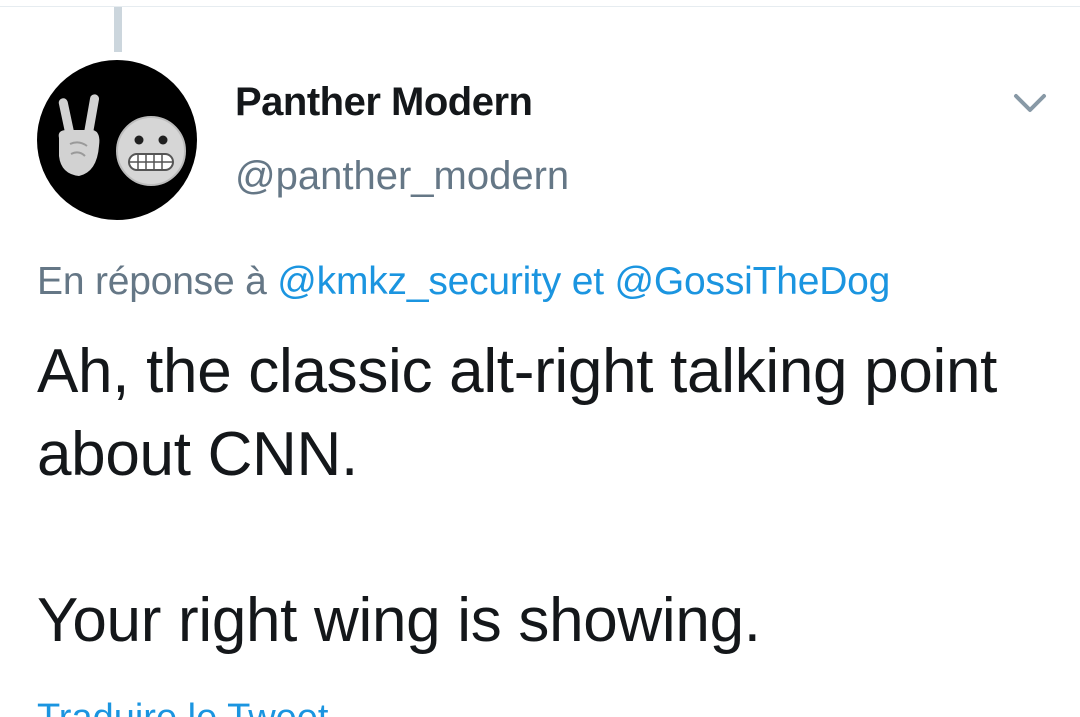 The image size is (1080, 717). Describe the element at coordinates (384, 102) in the screenshot. I see `author-display-name: Panther Modern` at that location.